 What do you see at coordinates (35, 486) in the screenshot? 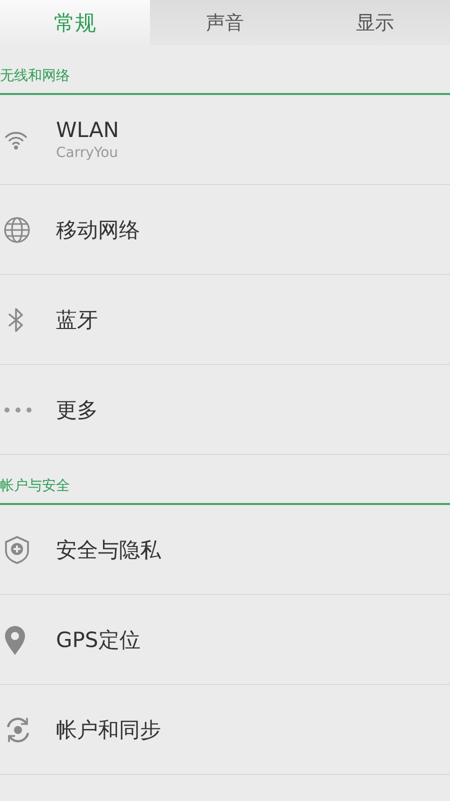
I see `section-header: 帐户与安全` at bounding box center [35, 486].